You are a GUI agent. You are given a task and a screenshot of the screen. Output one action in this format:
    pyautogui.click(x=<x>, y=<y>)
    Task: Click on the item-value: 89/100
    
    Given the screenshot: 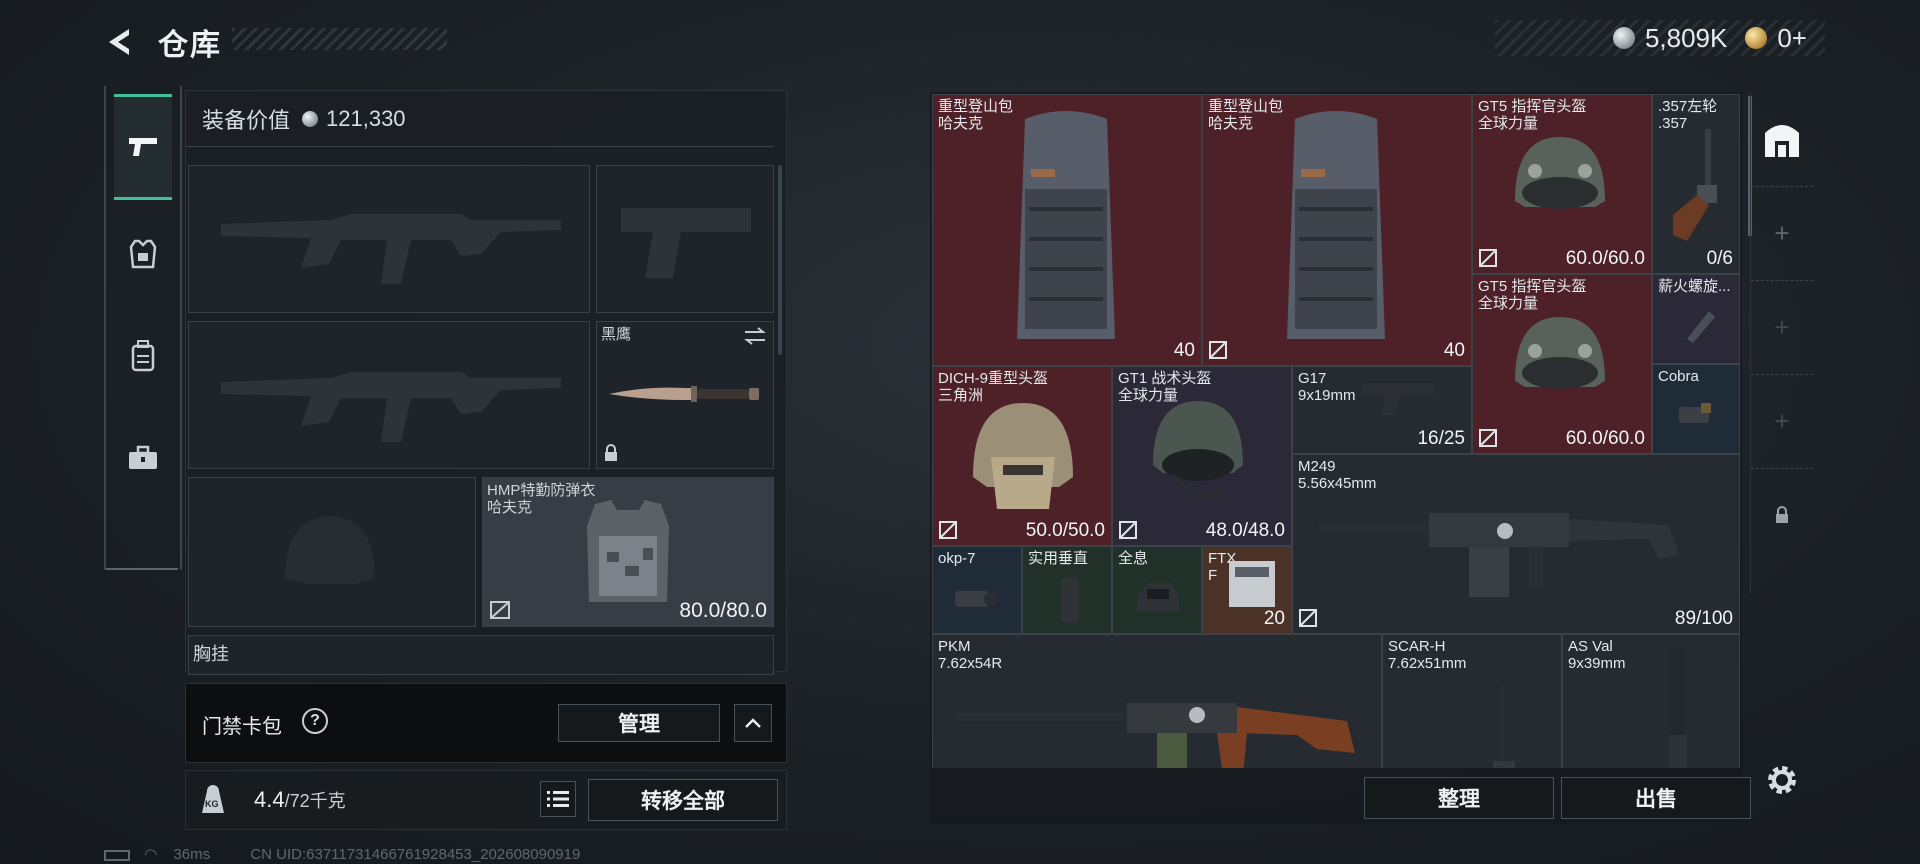 What is the action you would take?
    pyautogui.click(x=1703, y=618)
    